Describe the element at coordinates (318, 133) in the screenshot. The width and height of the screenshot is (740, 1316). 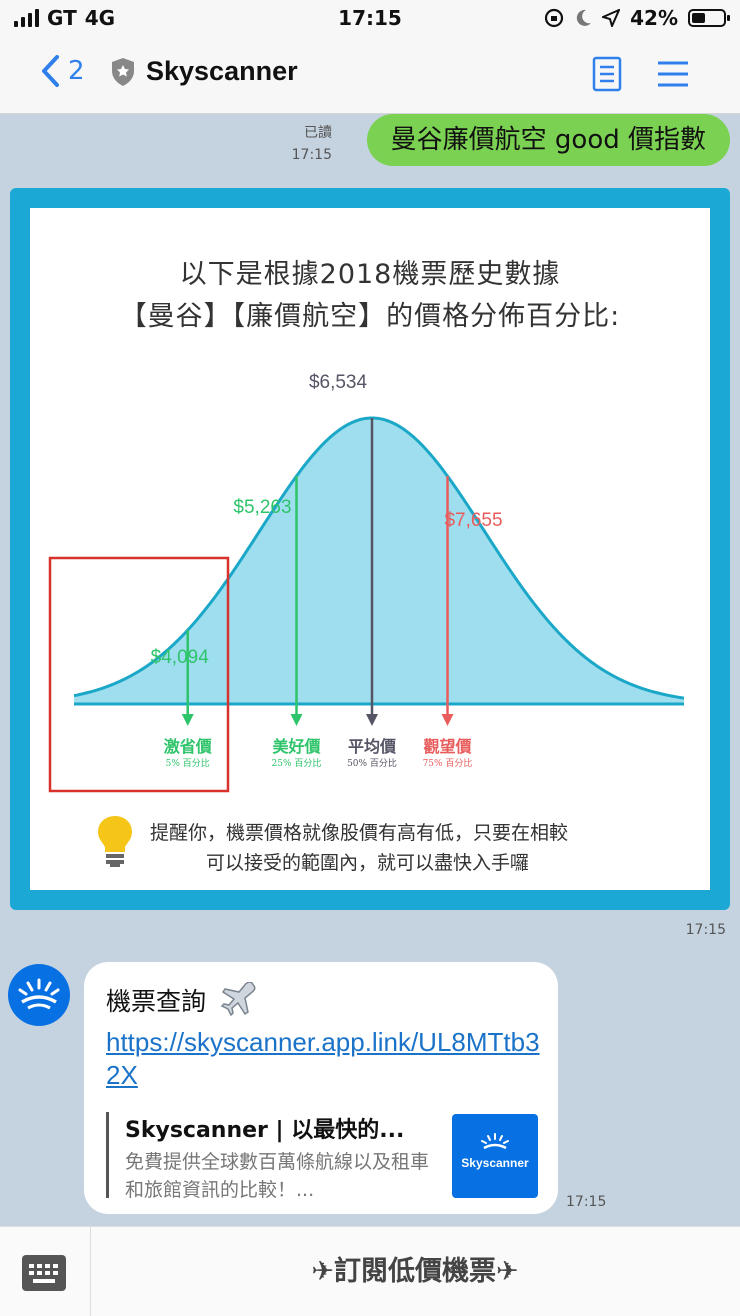
I see `read-receipt: 已讀` at that location.